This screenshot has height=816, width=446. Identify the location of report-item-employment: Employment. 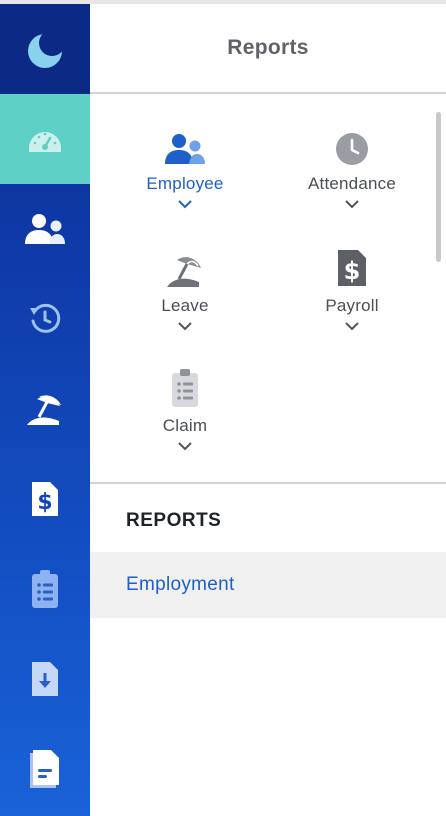
(268, 585).